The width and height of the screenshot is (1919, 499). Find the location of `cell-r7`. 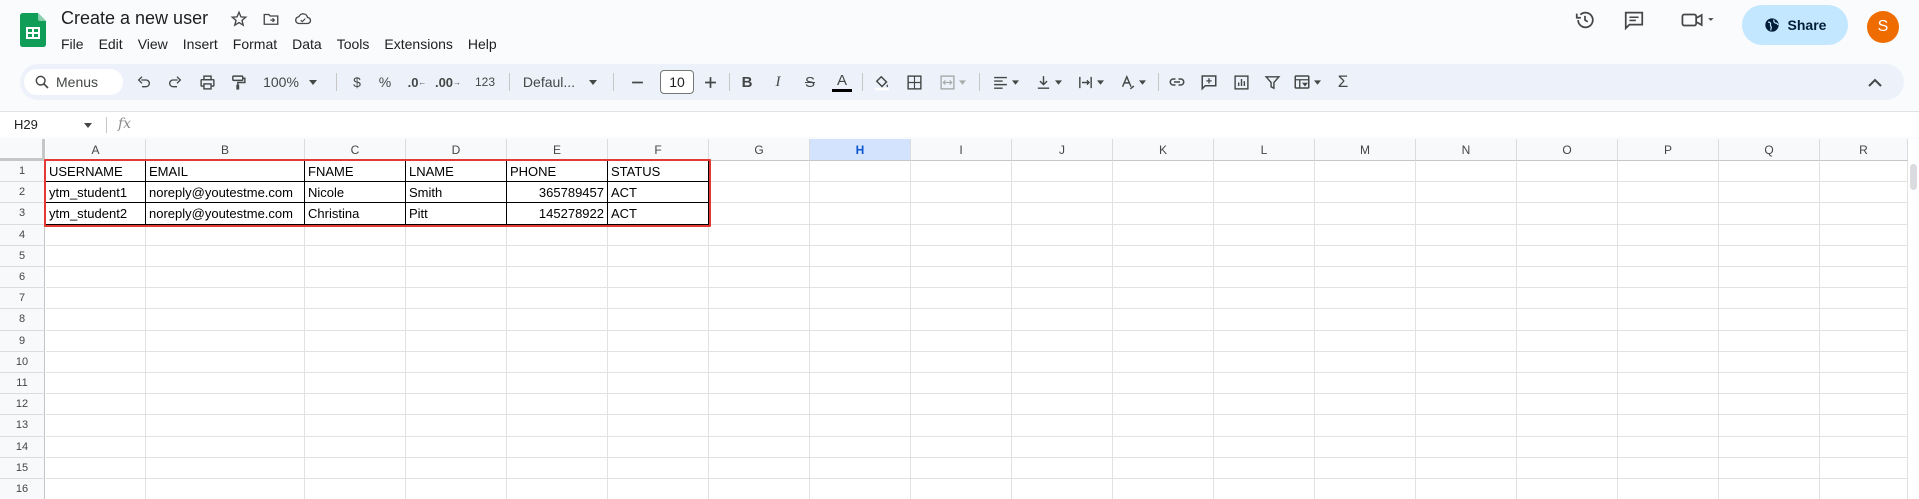

cell-r7 is located at coordinates (1864, 299).